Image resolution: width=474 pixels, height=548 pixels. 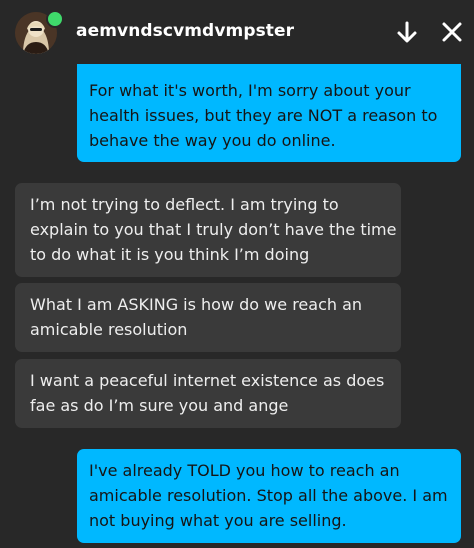 What do you see at coordinates (185, 31) in the screenshot?
I see `chat-username: aemvndscvmdvmpster` at bounding box center [185, 31].